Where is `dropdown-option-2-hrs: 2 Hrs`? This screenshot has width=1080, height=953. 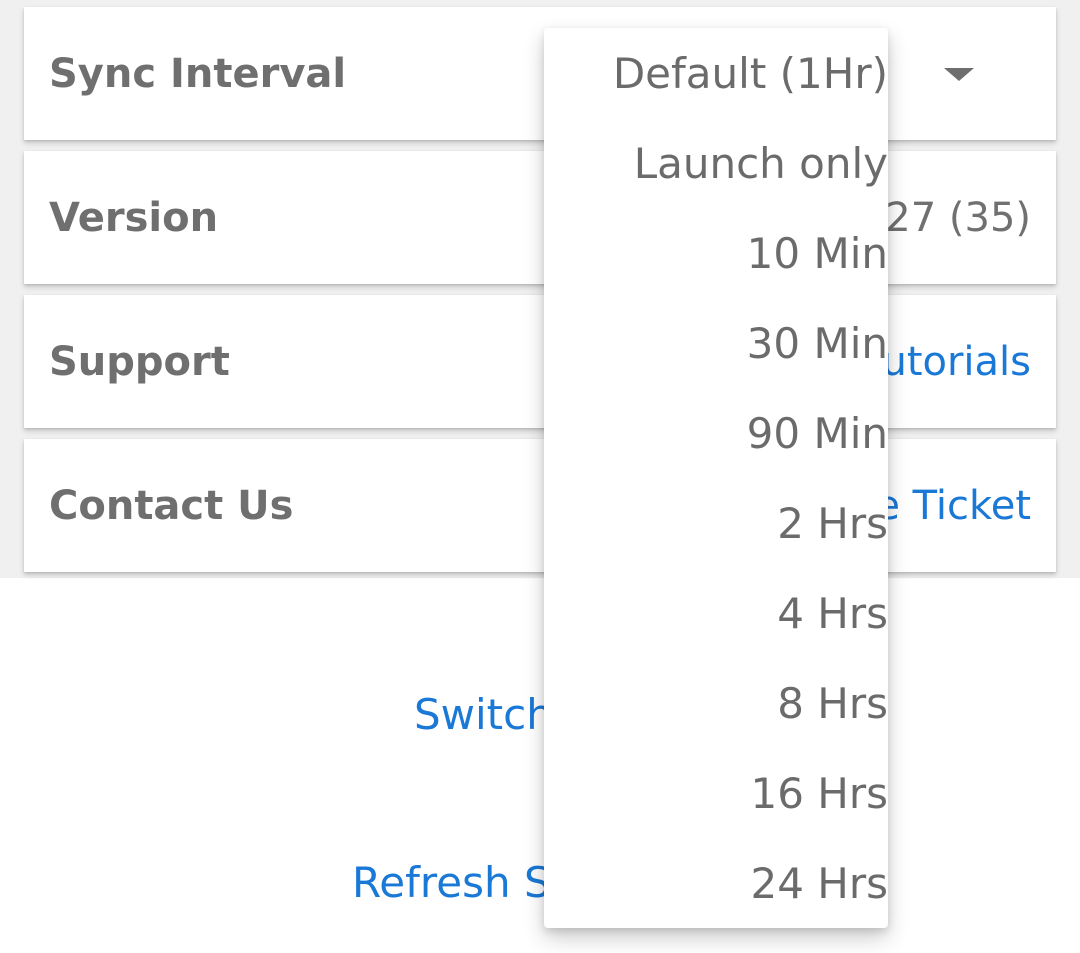
dropdown-option-2-hrs: 2 Hrs is located at coordinates (716, 524).